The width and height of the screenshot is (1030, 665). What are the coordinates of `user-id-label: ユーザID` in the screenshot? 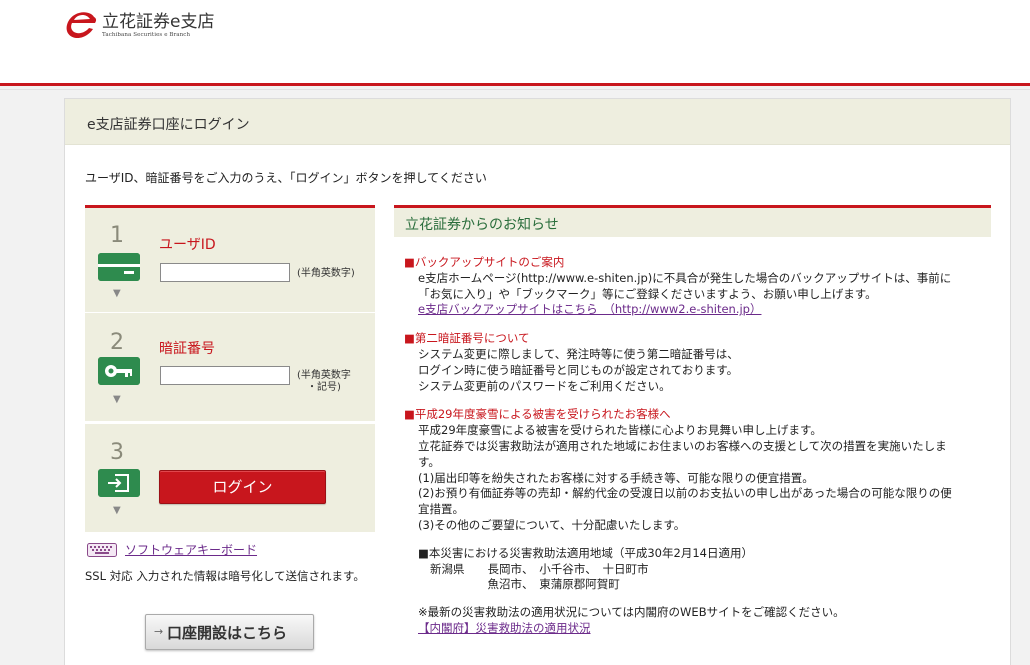 It's located at (187, 245).